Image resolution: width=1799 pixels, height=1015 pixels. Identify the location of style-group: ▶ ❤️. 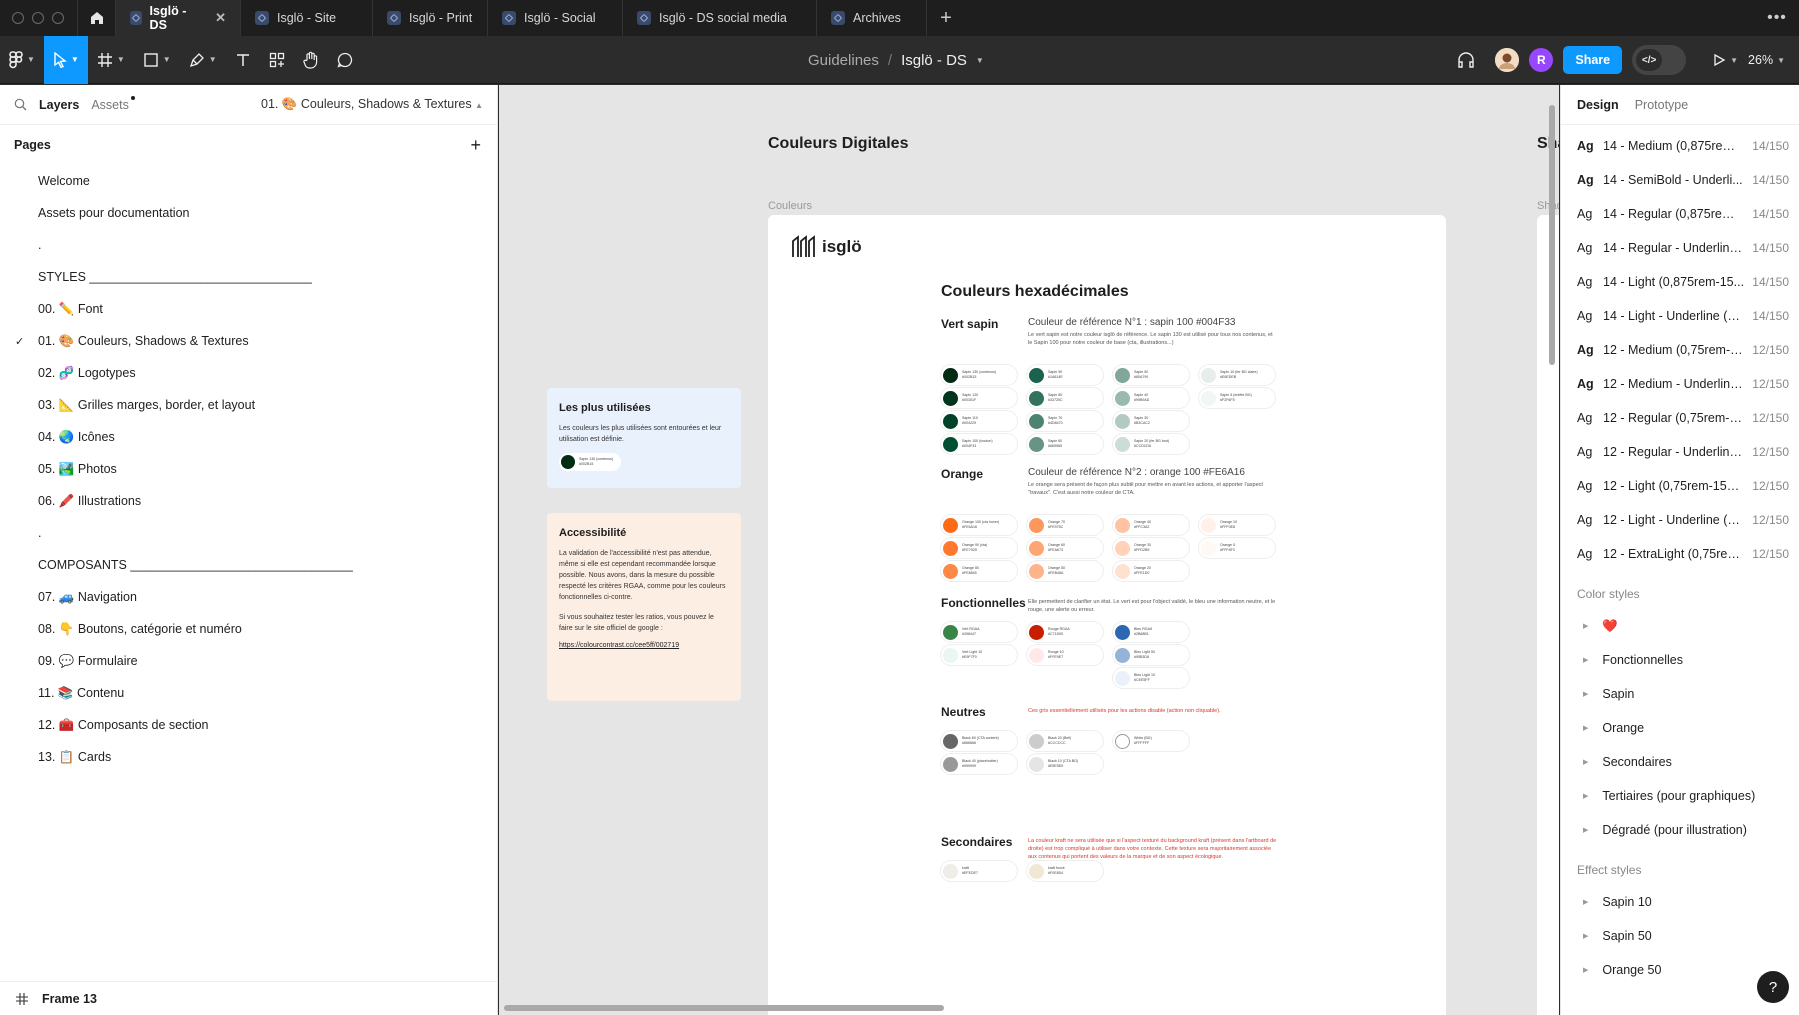
(1680, 626).